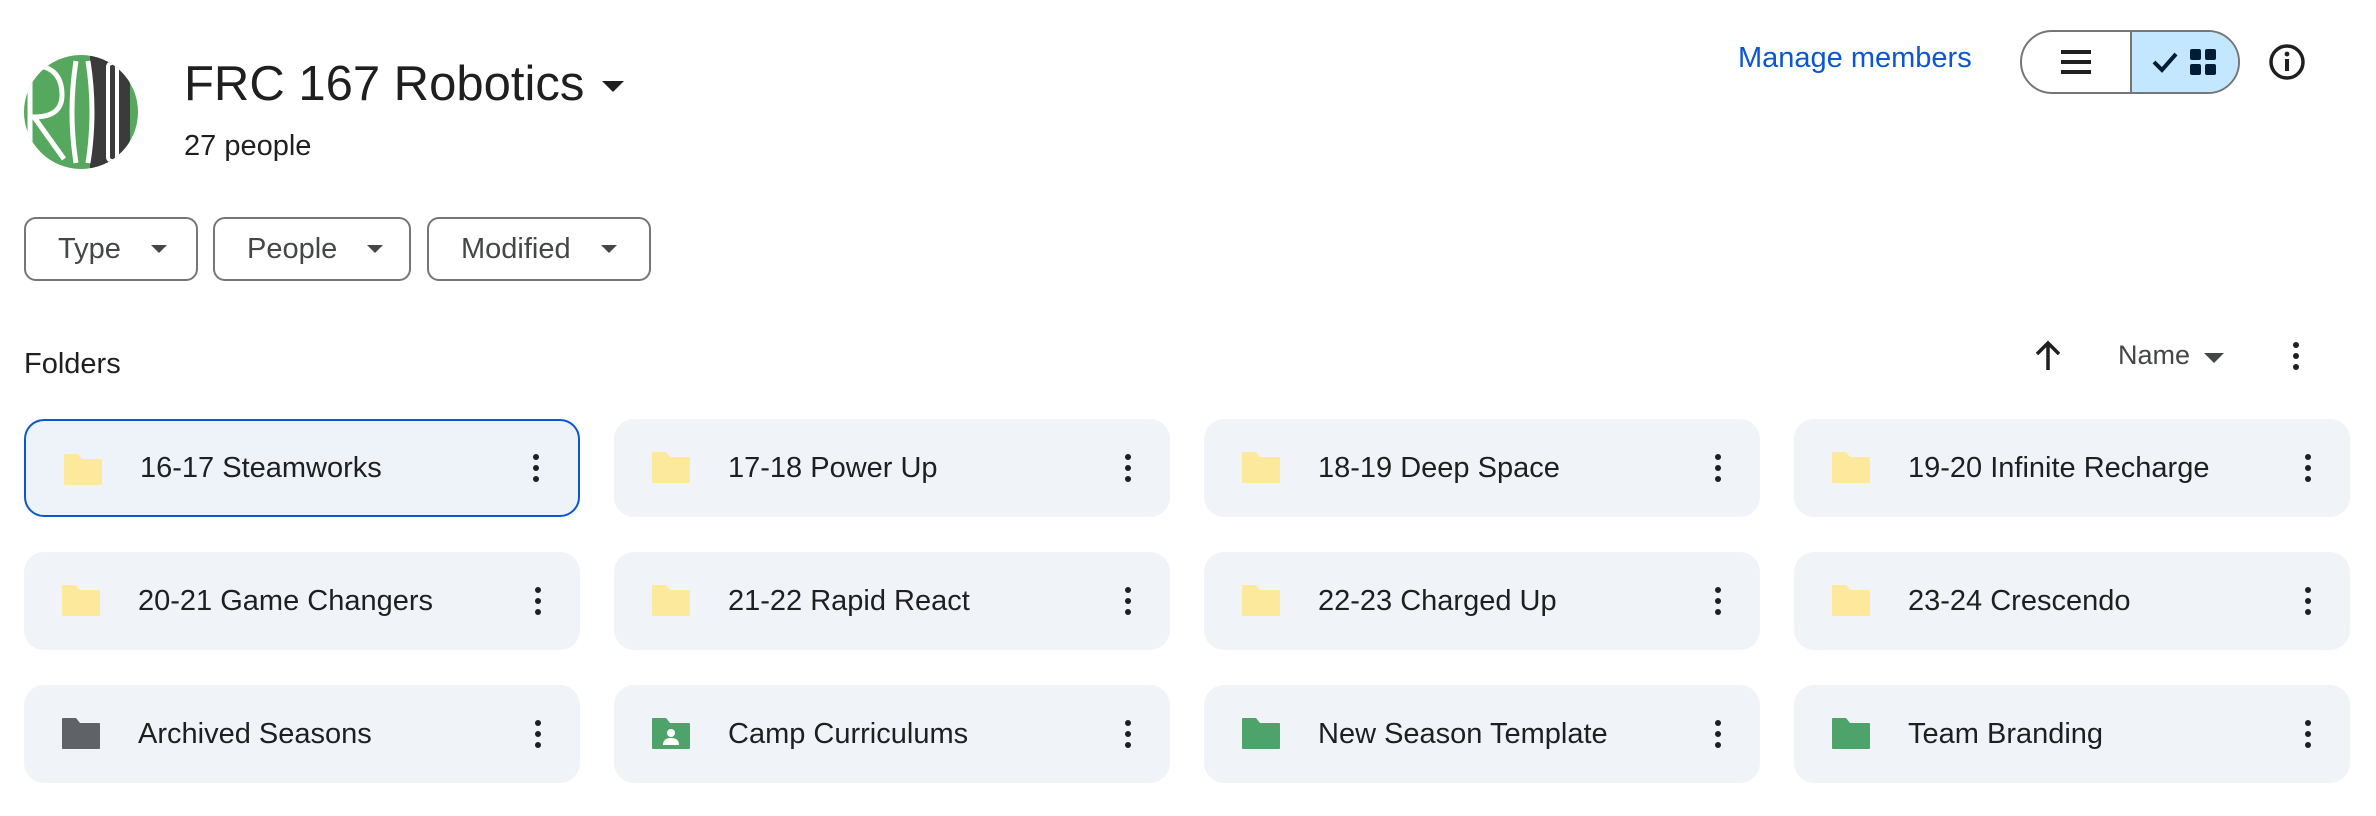 The width and height of the screenshot is (2376, 816). What do you see at coordinates (1463, 733) in the screenshot?
I see `folder-name: New Season Template` at bounding box center [1463, 733].